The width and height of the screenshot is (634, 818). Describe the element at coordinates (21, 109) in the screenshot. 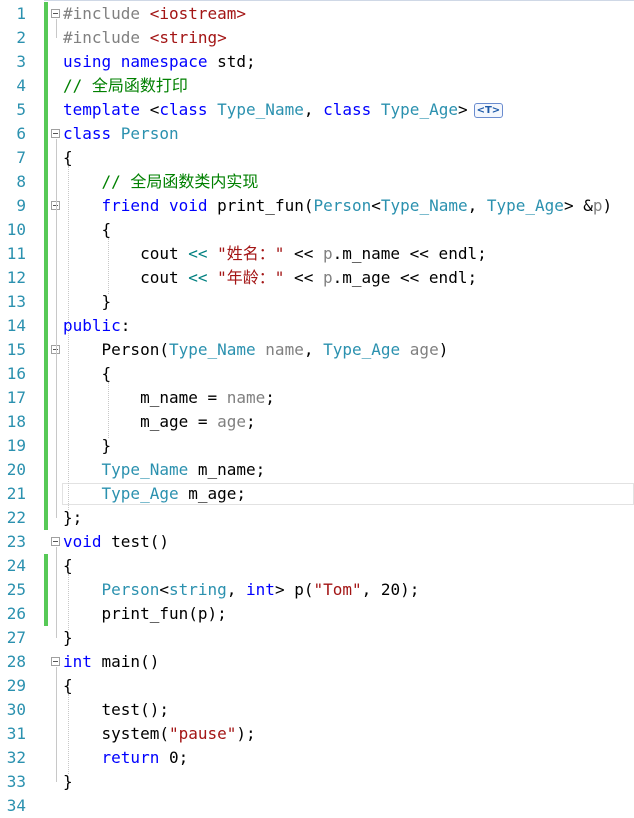

I see `line-number: 5` at that location.